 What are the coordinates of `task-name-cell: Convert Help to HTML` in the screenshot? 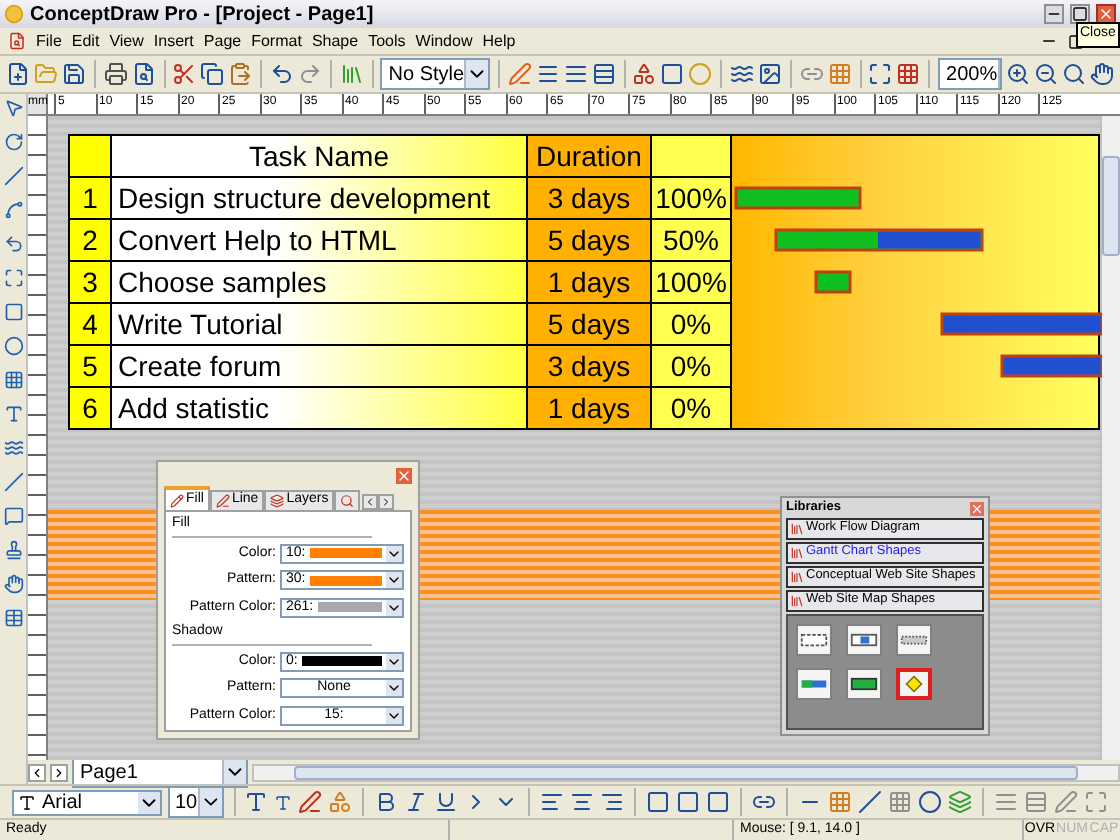 It's located at (320, 241).